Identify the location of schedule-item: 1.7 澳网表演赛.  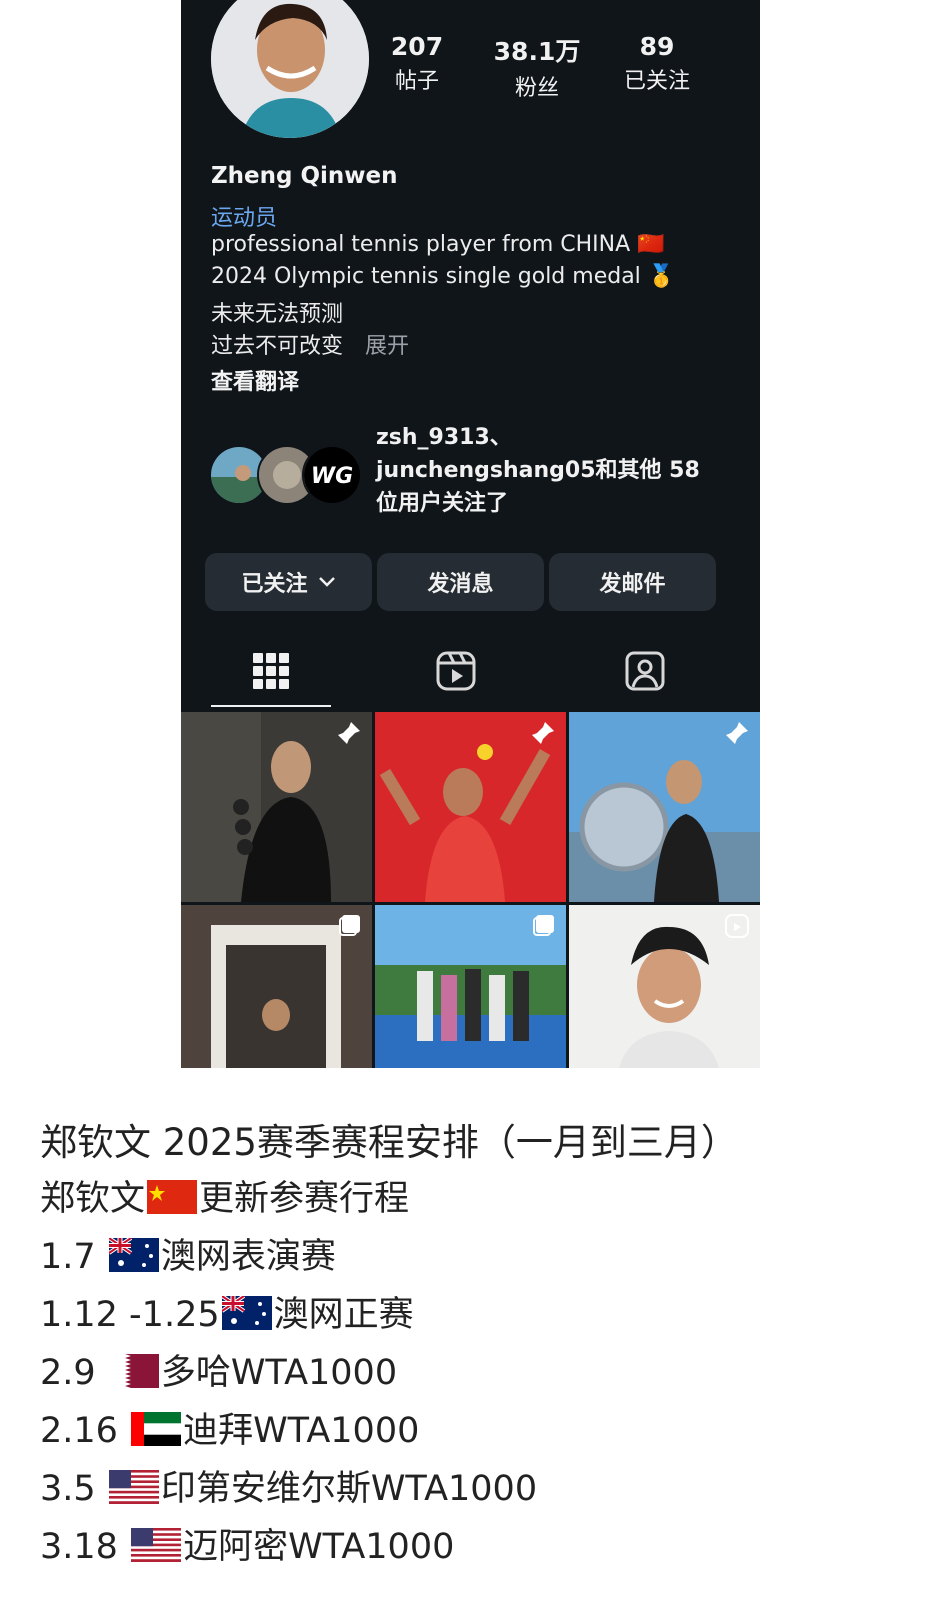
(188, 1253).